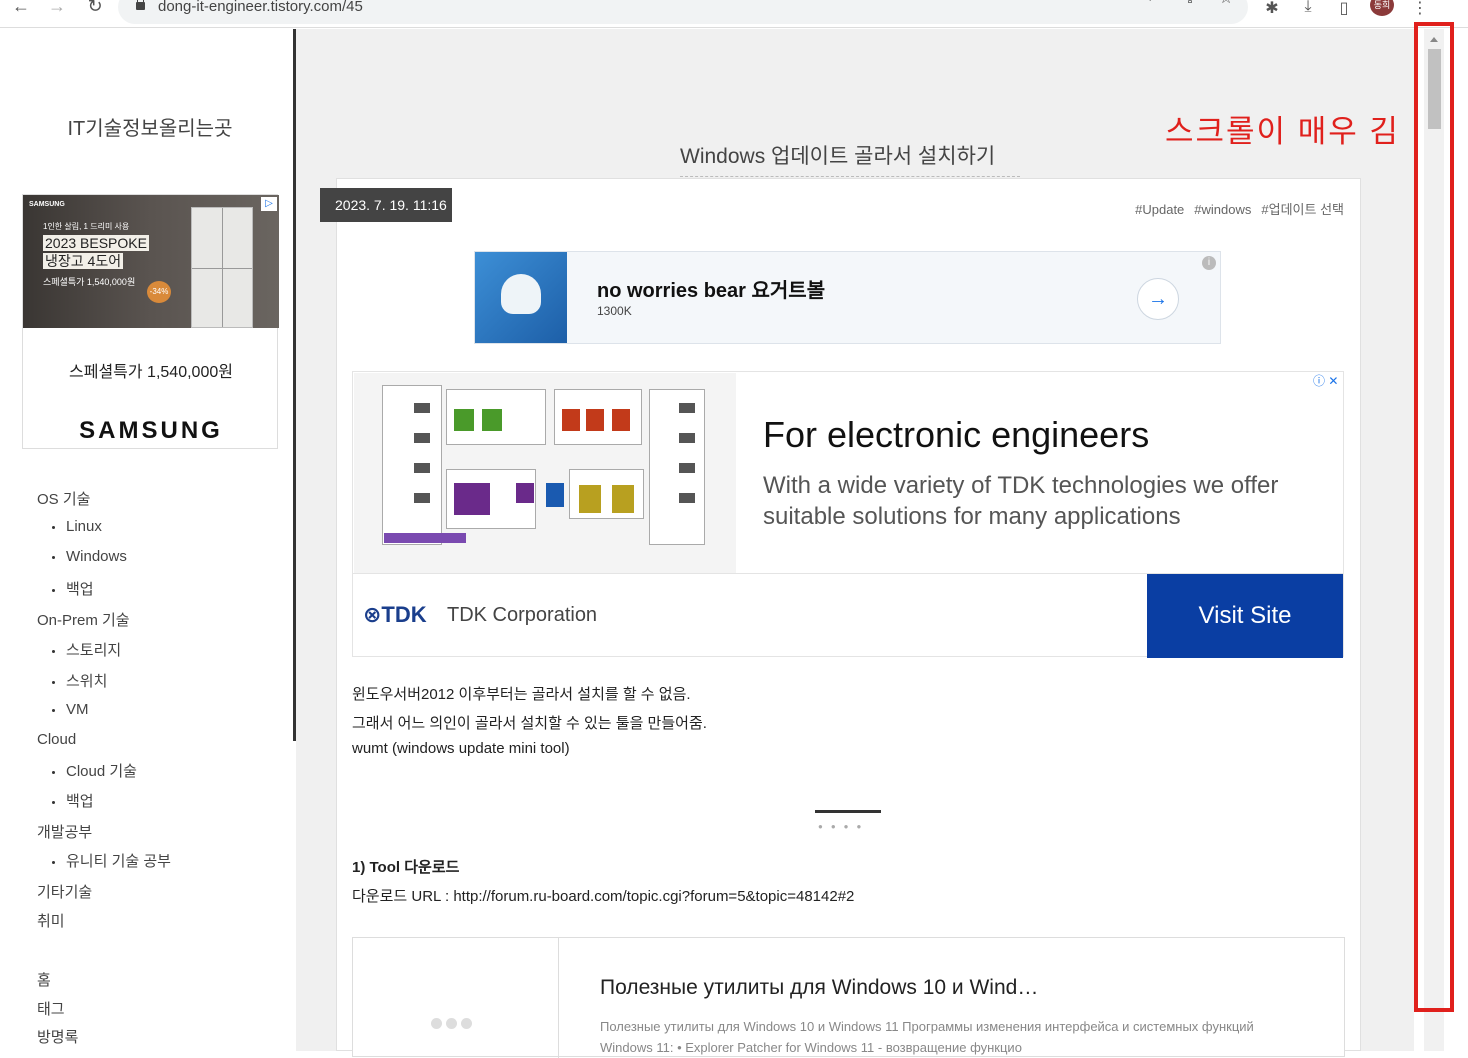  What do you see at coordinates (101, 771) in the screenshot?
I see `subcategory-label: Cloud 기술` at bounding box center [101, 771].